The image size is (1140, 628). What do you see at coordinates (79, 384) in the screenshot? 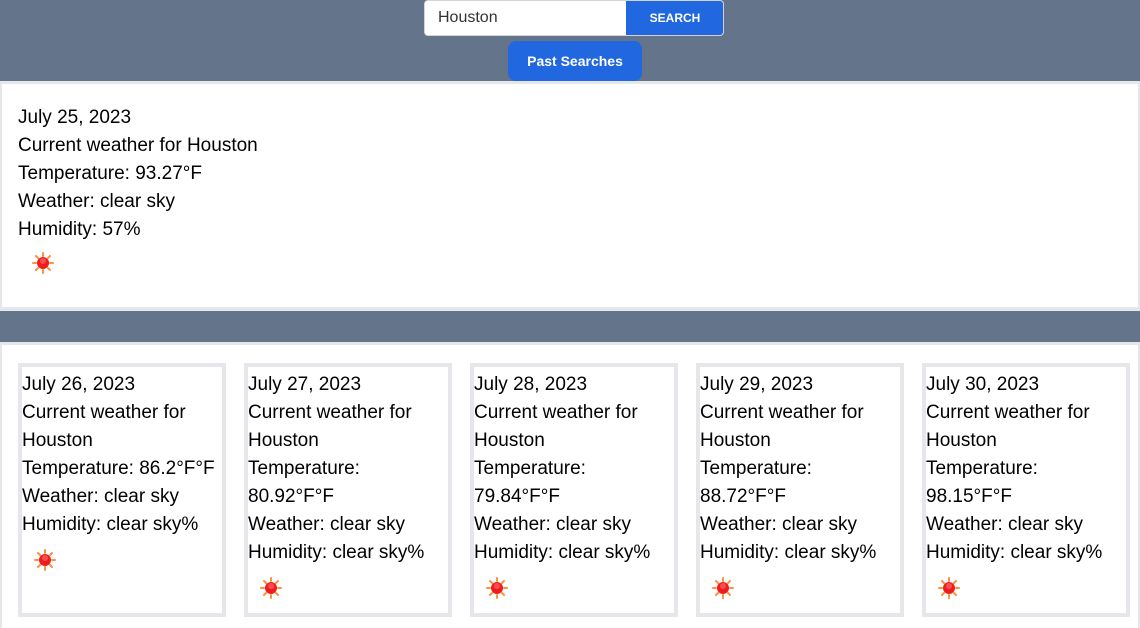
I see `forecast-date: July 26, 2023` at bounding box center [79, 384].